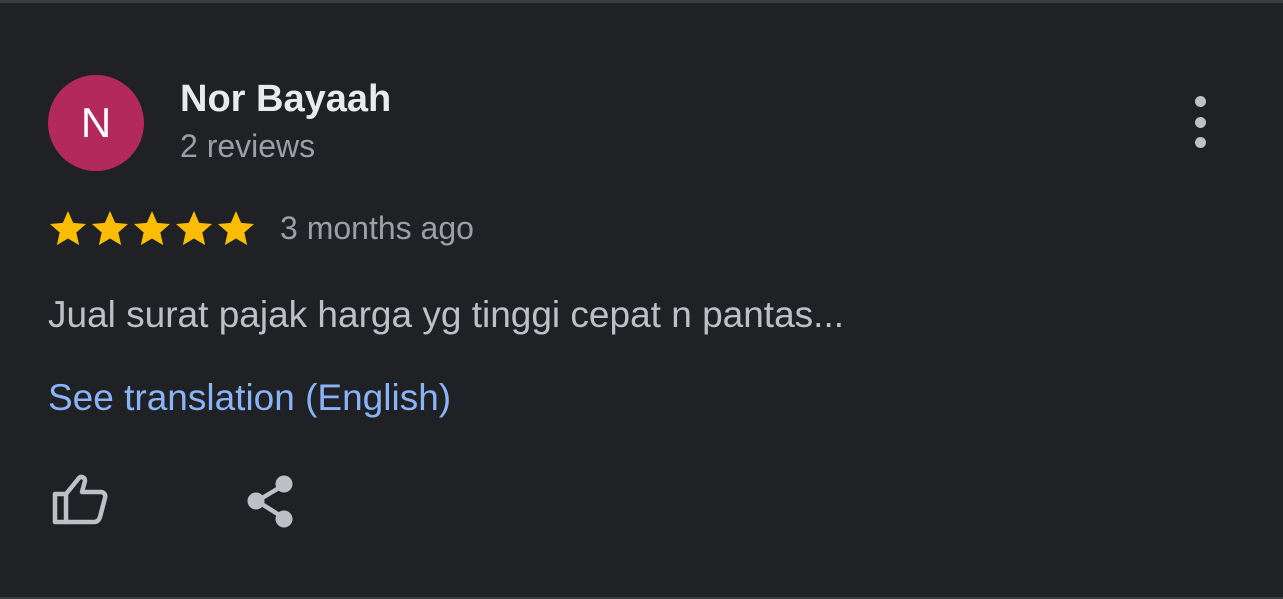 The width and height of the screenshot is (1283, 599). Describe the element at coordinates (641, 1) in the screenshot. I see `top-divider` at that location.